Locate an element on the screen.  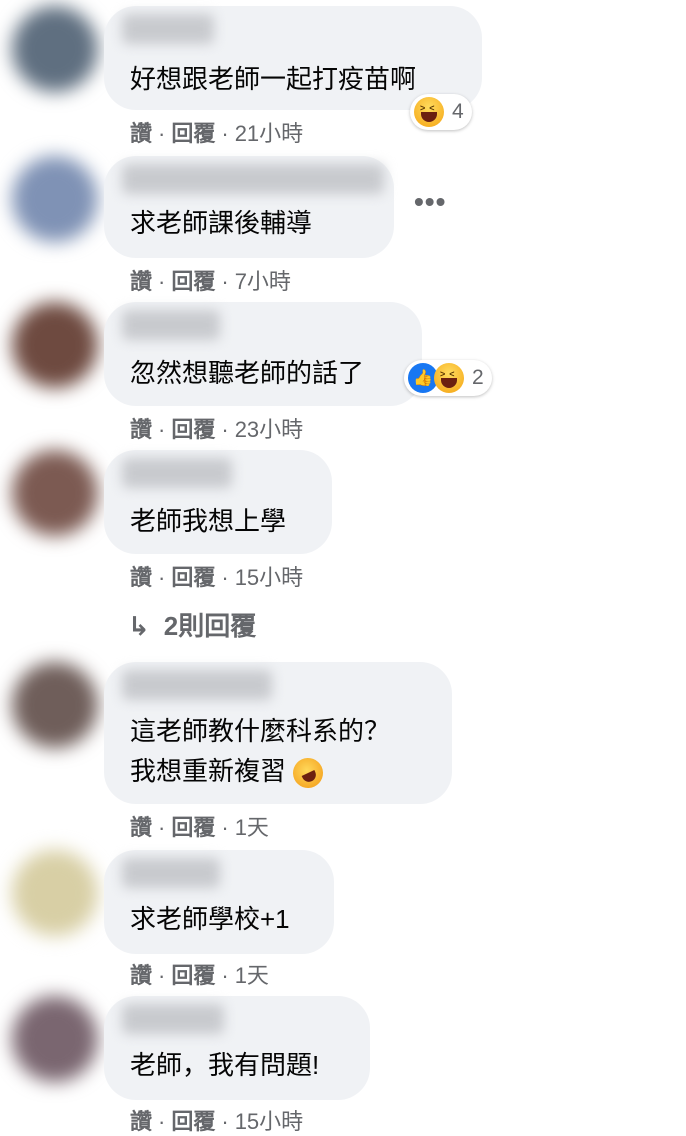
comment-bubble: 老師，我有問題! is located at coordinates (237, 1048).